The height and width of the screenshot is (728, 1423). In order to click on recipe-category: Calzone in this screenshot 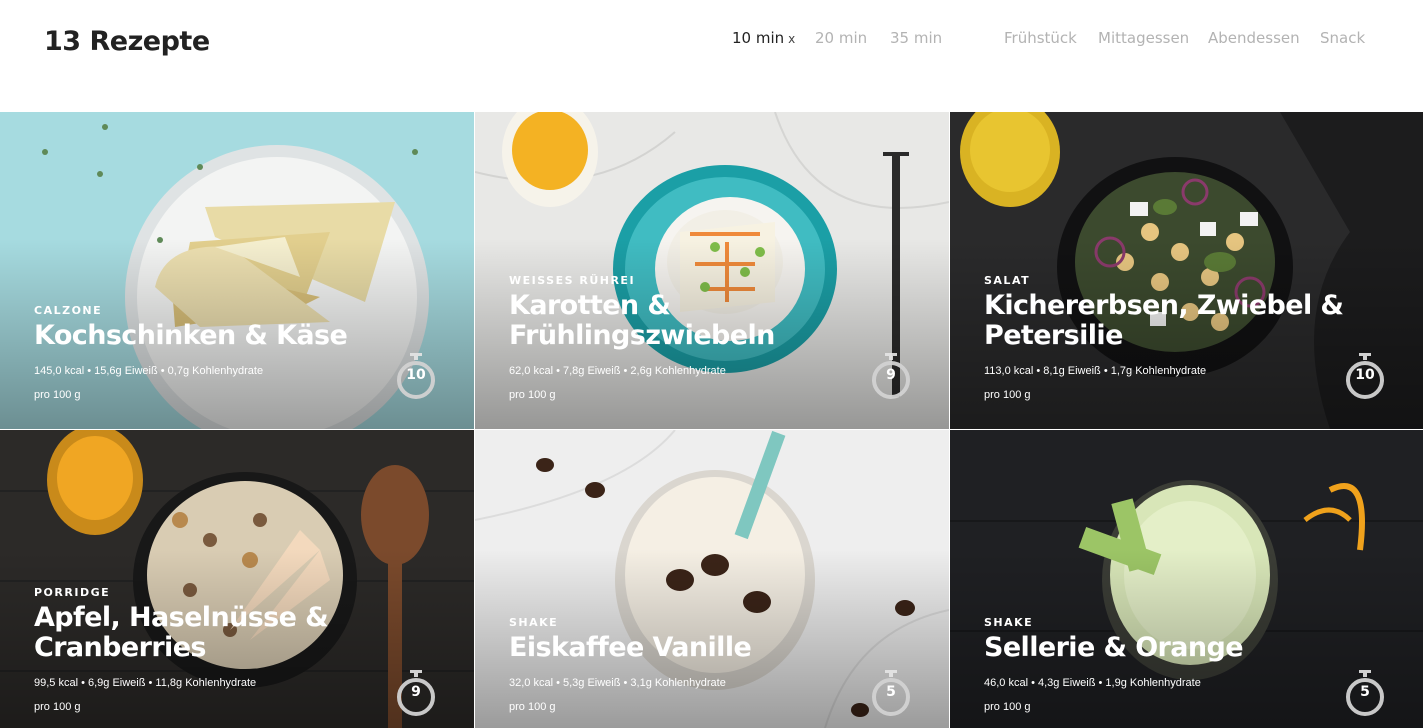, I will do `click(68, 310)`.